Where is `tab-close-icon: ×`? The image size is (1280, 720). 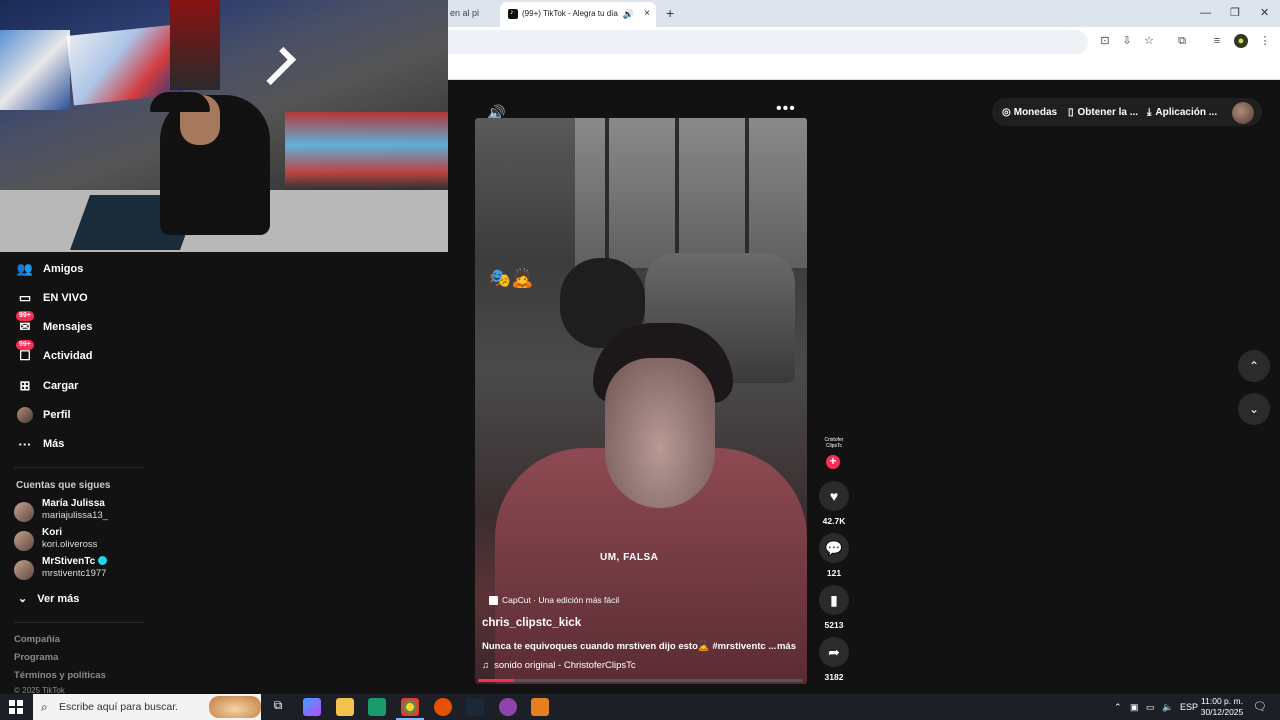 tab-close-icon: × is located at coordinates (647, 14).